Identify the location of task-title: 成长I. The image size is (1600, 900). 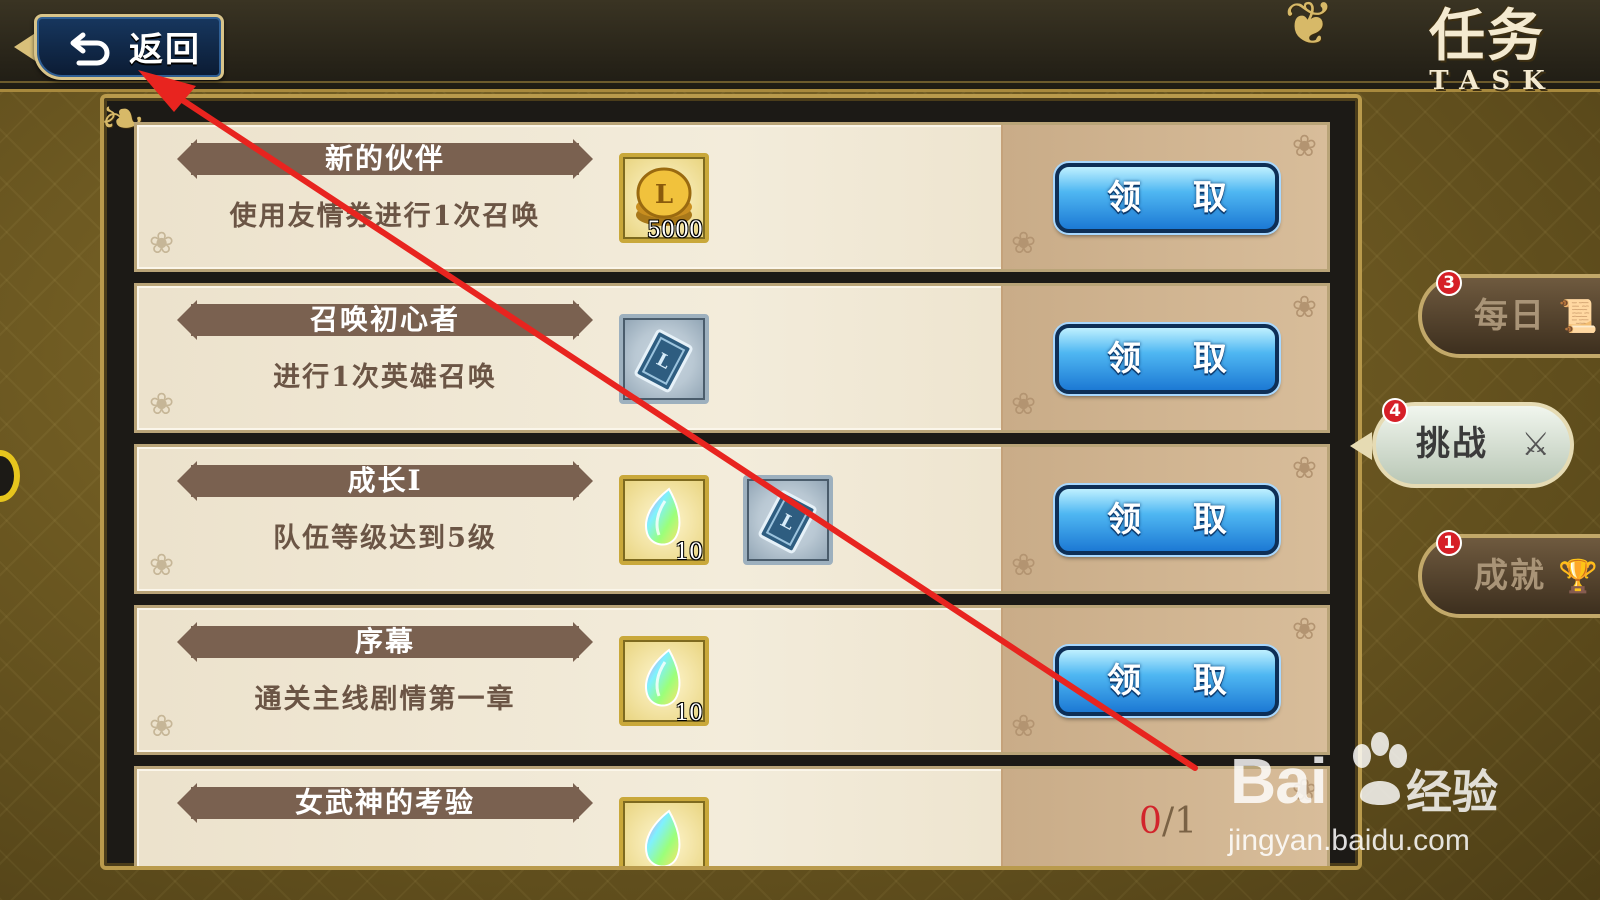
(385, 480).